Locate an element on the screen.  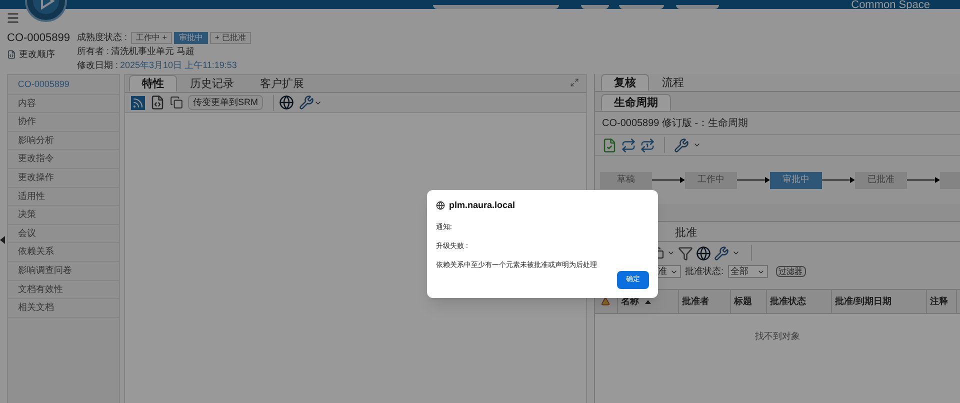
tab: 特性 is located at coordinates (152, 83).